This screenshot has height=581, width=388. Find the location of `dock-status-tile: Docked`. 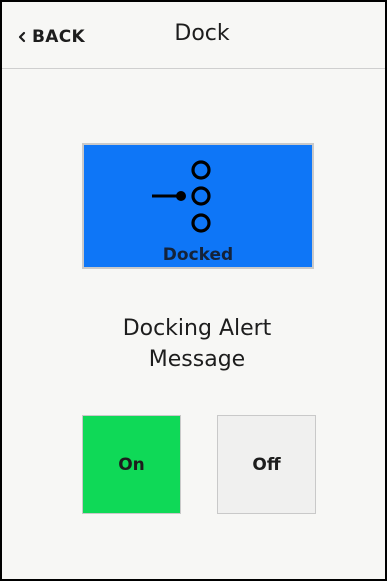

dock-status-tile: Docked is located at coordinates (198, 206).